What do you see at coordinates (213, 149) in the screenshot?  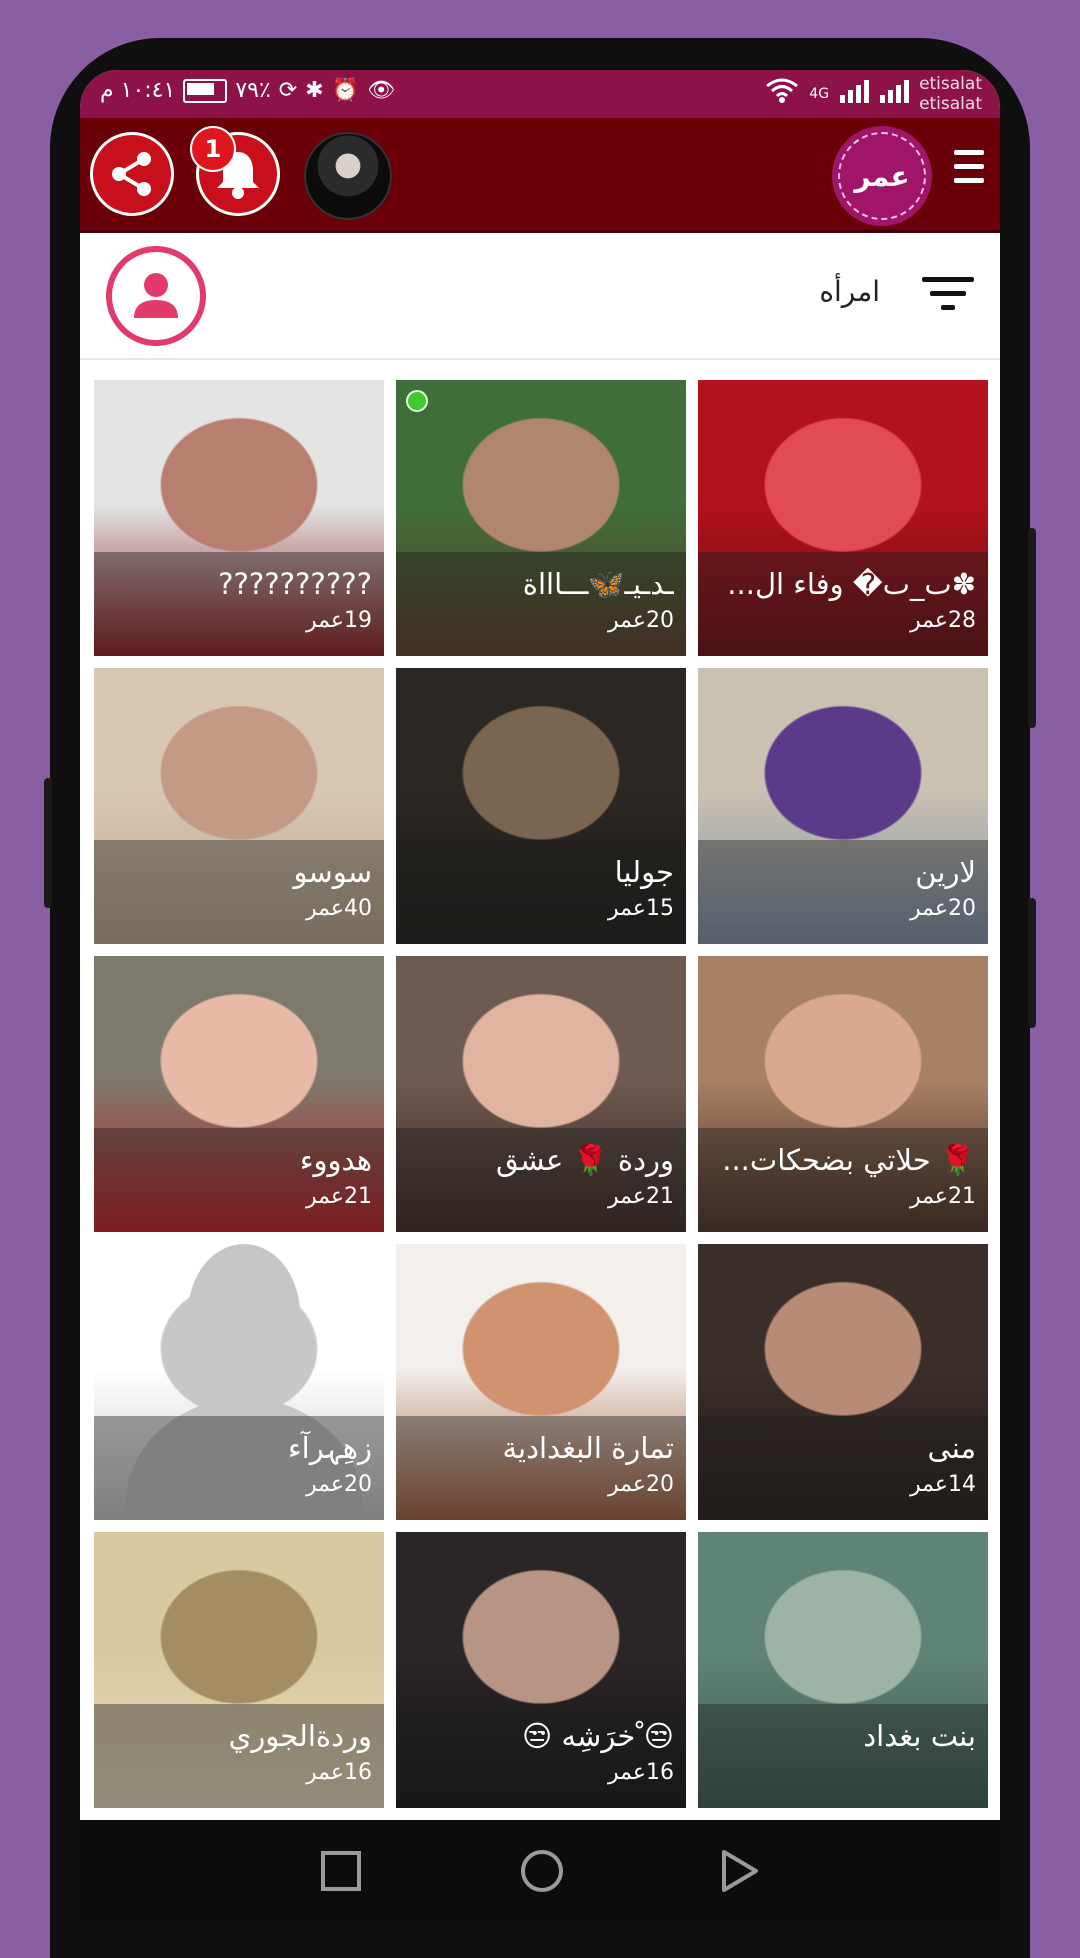 I see `notification-badge: 1` at bounding box center [213, 149].